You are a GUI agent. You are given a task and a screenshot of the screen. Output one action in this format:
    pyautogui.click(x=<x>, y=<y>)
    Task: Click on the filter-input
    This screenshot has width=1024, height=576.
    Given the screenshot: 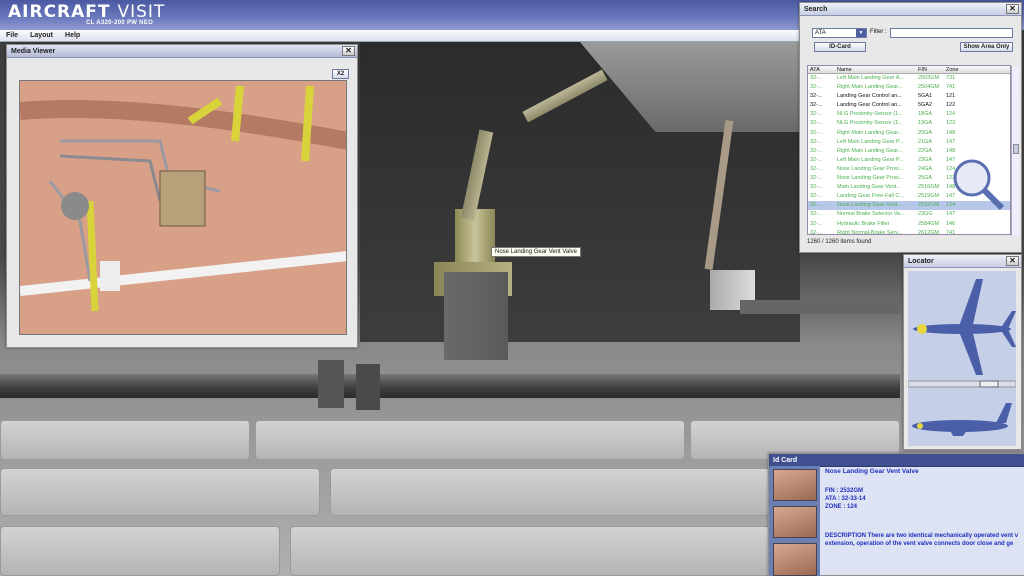 What is the action you would take?
    pyautogui.click(x=951, y=33)
    